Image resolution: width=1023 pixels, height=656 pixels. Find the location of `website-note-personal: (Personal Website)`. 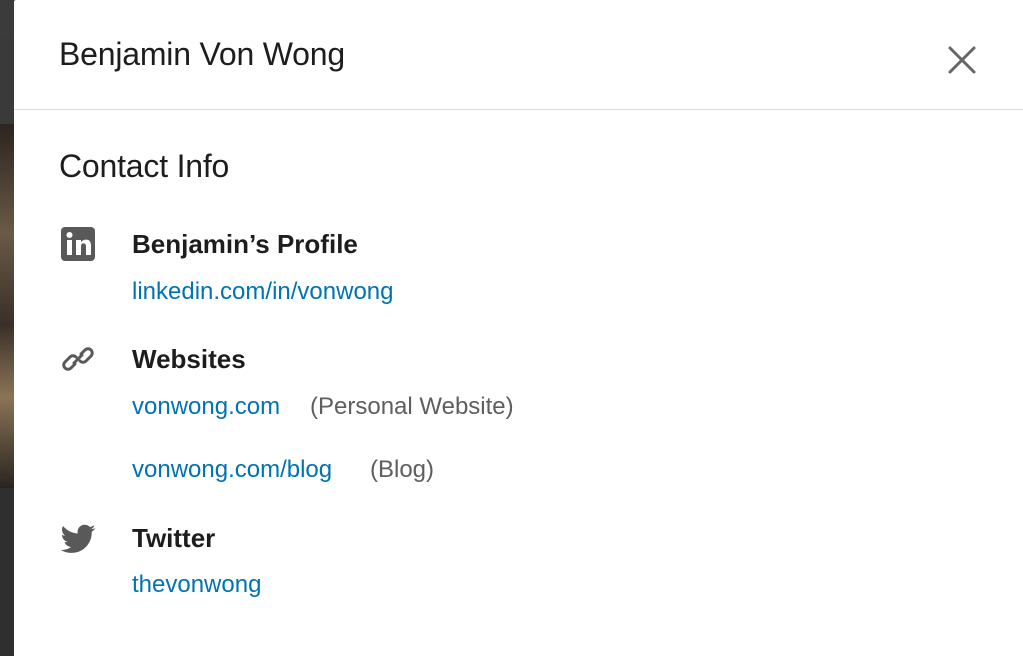

website-note-personal: (Personal Website) is located at coordinates (412, 406).